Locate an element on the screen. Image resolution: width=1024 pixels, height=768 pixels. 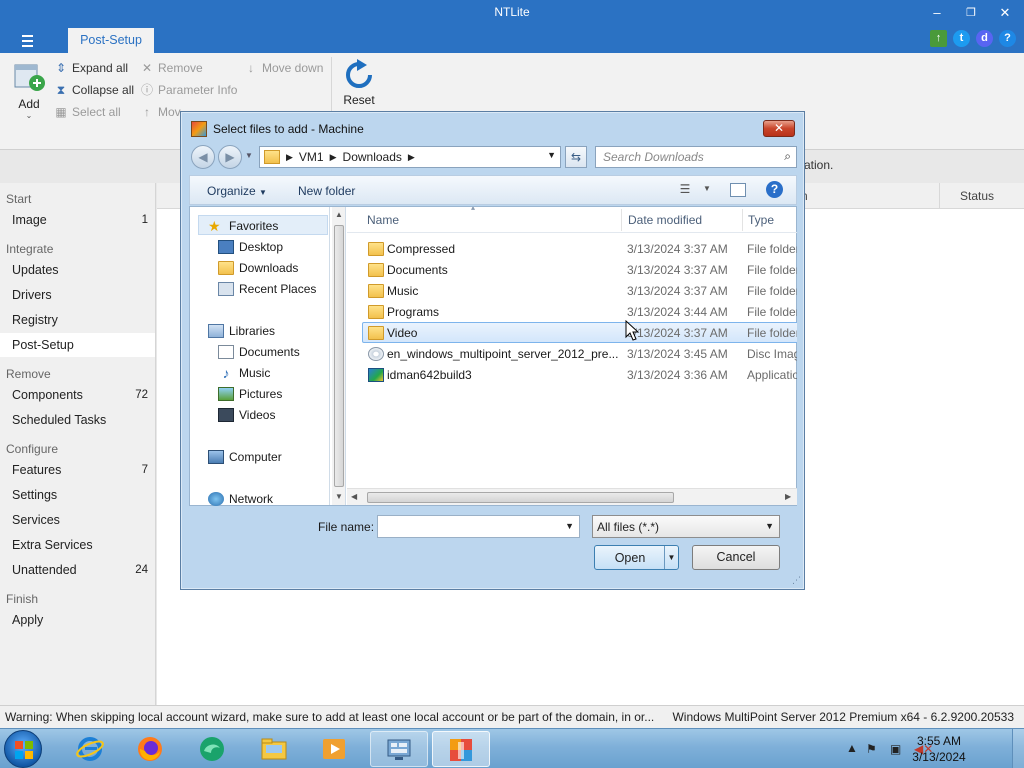
scroll-left-icon: ◀ is located at coordinates (354, 496).